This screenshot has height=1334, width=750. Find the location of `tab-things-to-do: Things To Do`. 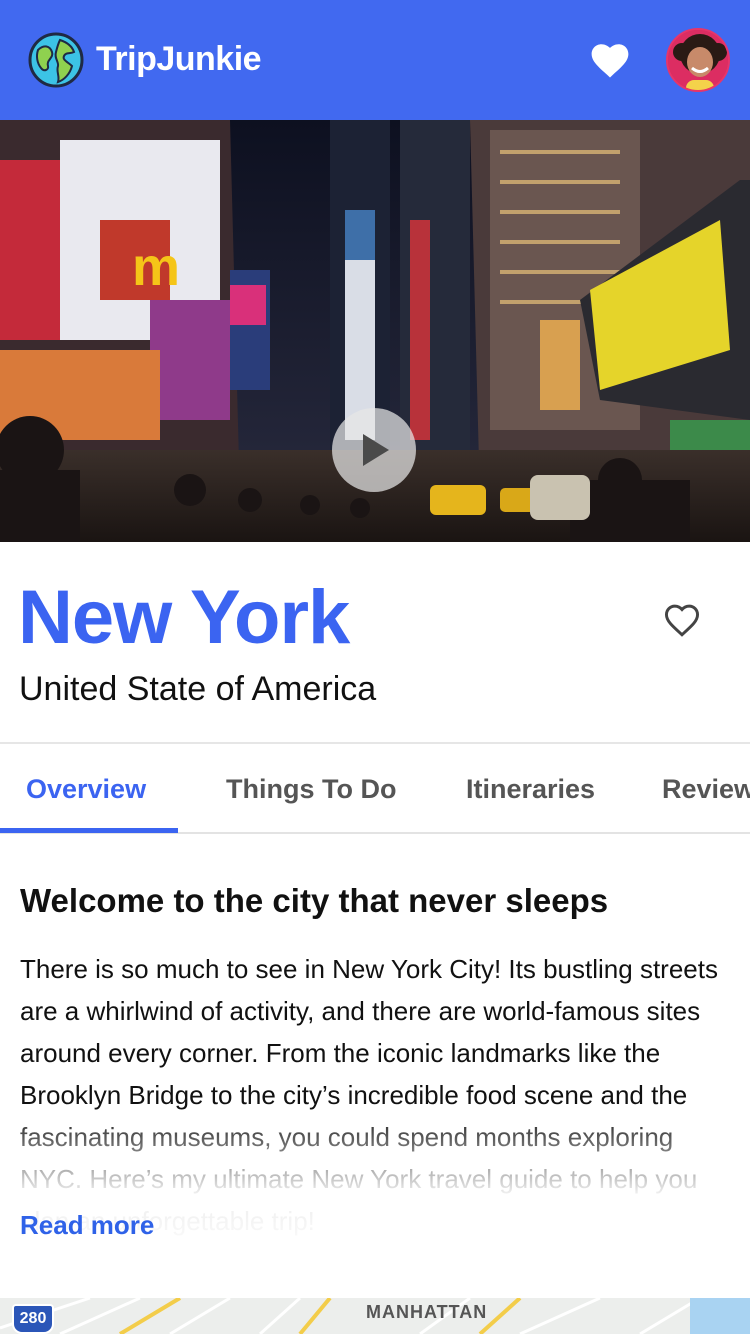

tab-things-to-do: Things To Do is located at coordinates (311, 789).